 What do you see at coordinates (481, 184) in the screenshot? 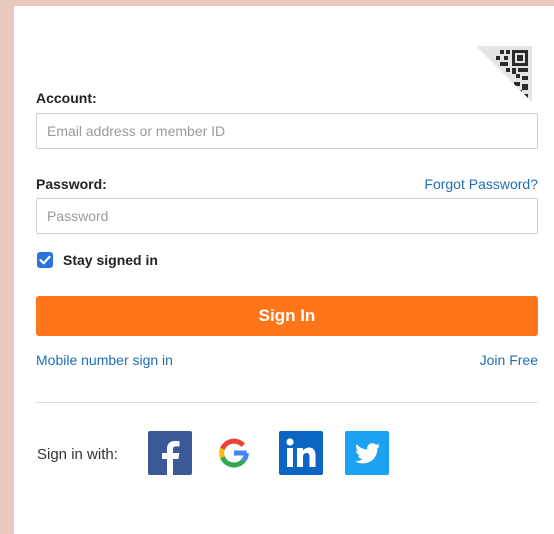
I see `forgot-password-link: Forgot Password?` at bounding box center [481, 184].